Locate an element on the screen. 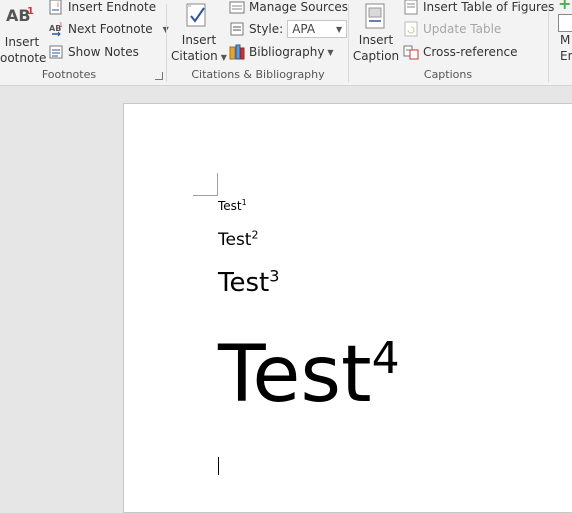  style-control: Style: APA ▼ is located at coordinates (288, 29).